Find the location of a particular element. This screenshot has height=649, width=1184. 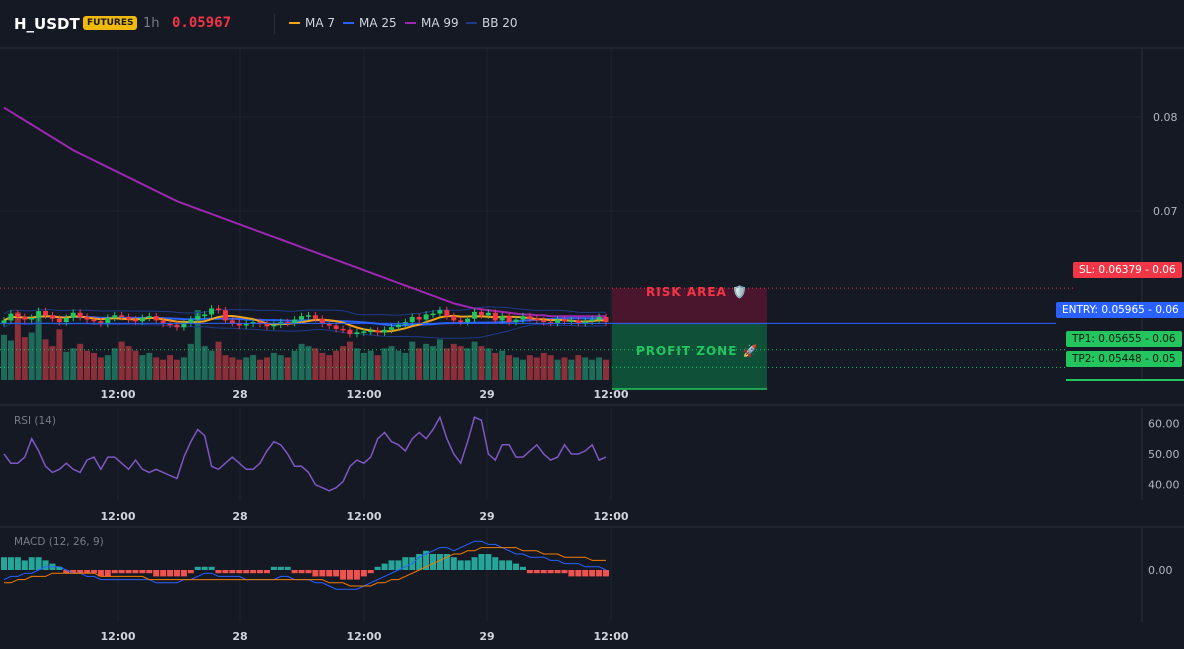

entry-price-tag: ENTRY: 0.05965 - 0.06 is located at coordinates (1120, 310).